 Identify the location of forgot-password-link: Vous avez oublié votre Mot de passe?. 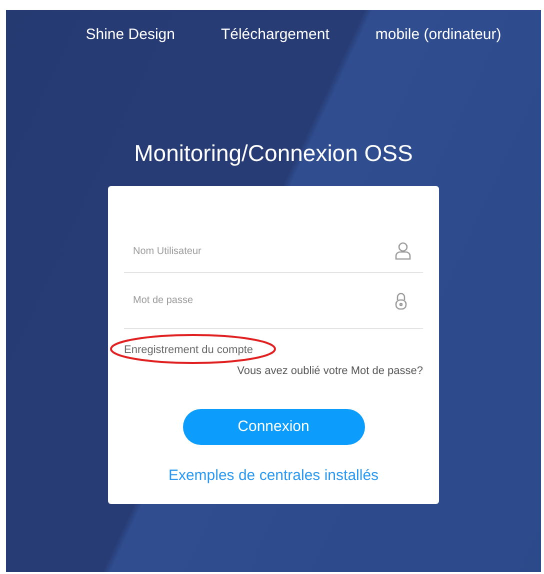
(330, 370).